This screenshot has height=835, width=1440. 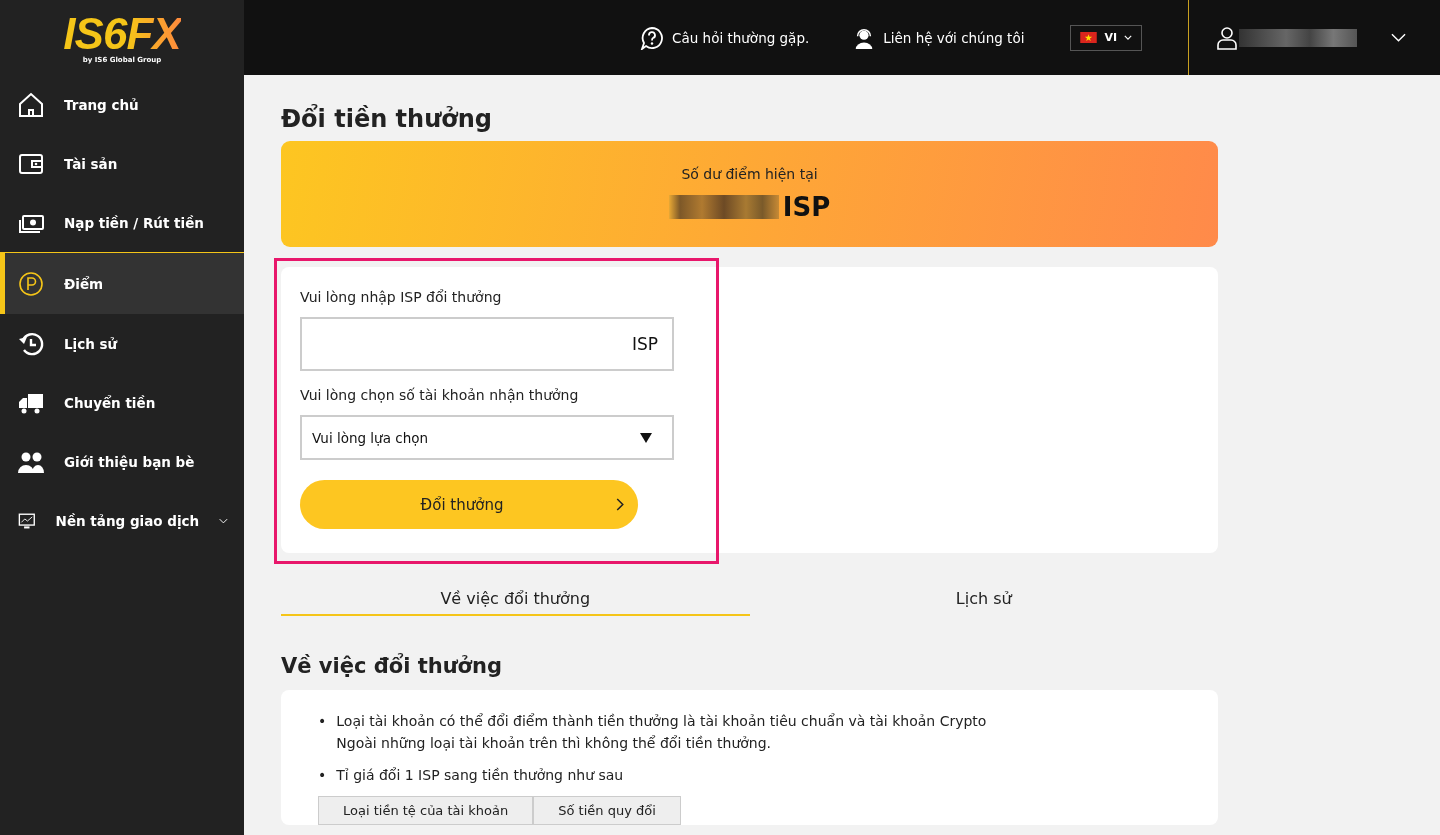 I want to click on sidebar-item: Lịch sử, so click(x=122, y=343).